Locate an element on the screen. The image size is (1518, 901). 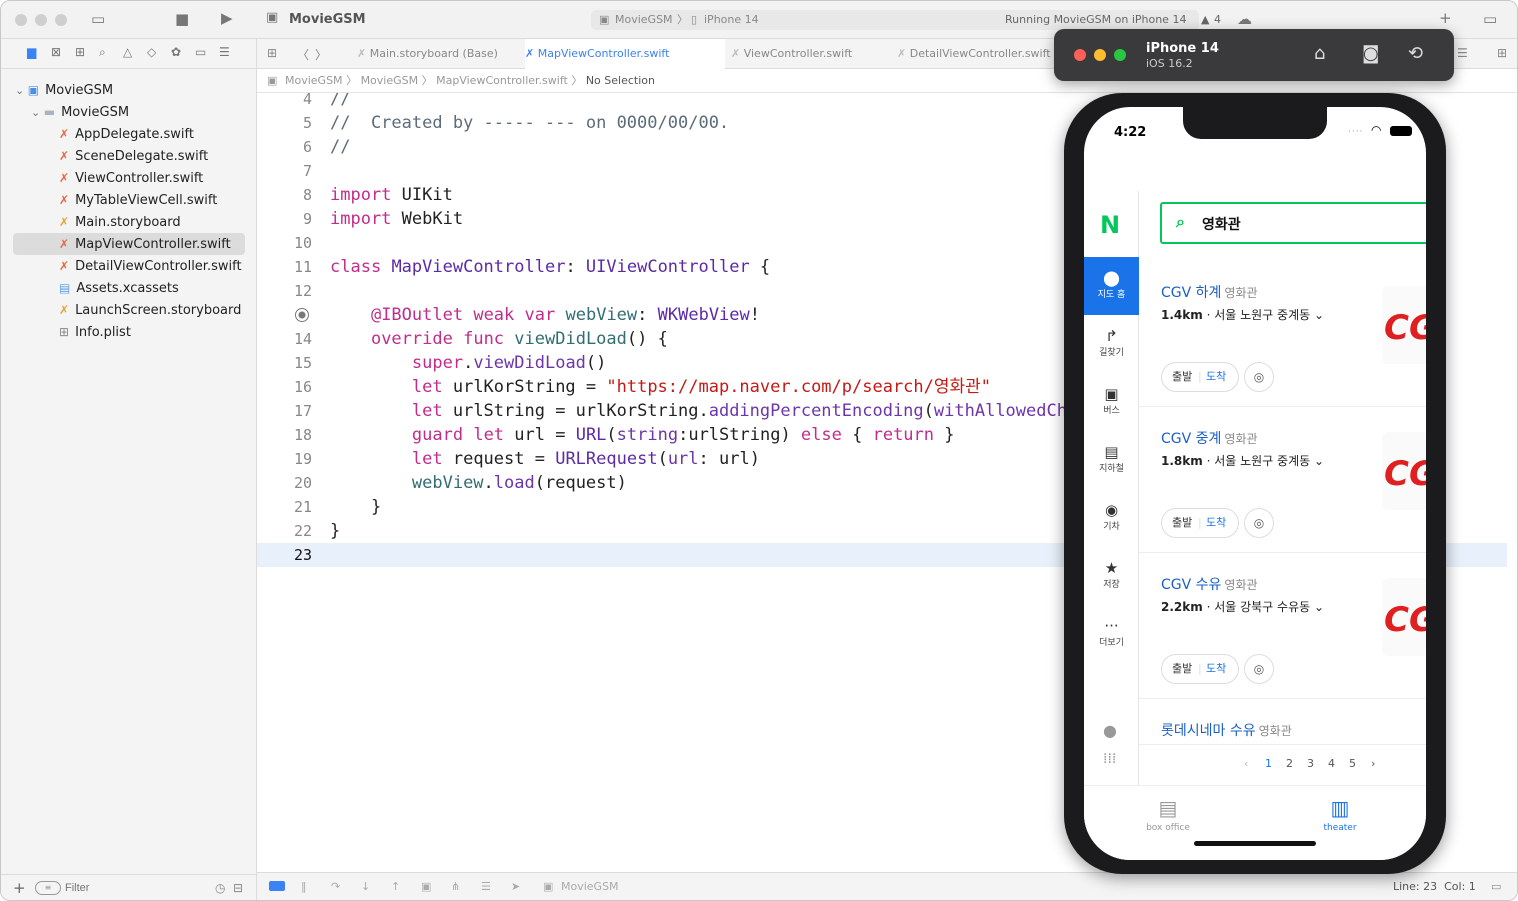
line-number: 23 is located at coordinates (284, 555).